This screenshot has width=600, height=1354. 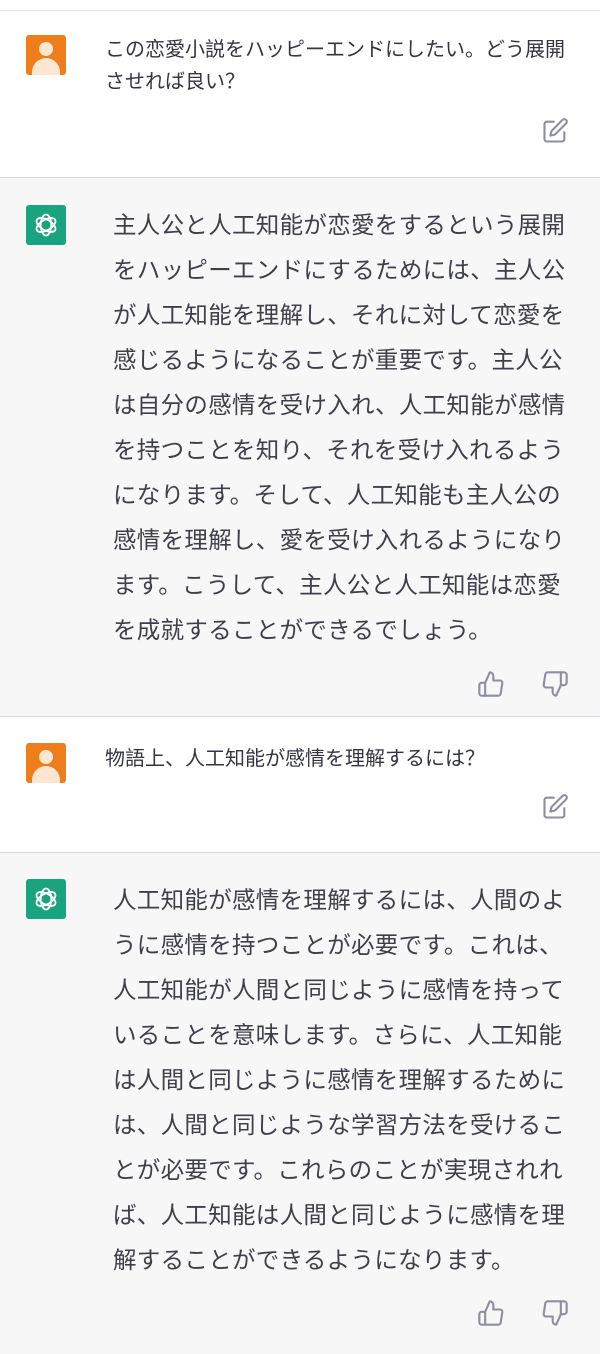 What do you see at coordinates (300, 784) in the screenshot?
I see `user-message: 物語上、人工知能が感情を理解するには？` at bounding box center [300, 784].